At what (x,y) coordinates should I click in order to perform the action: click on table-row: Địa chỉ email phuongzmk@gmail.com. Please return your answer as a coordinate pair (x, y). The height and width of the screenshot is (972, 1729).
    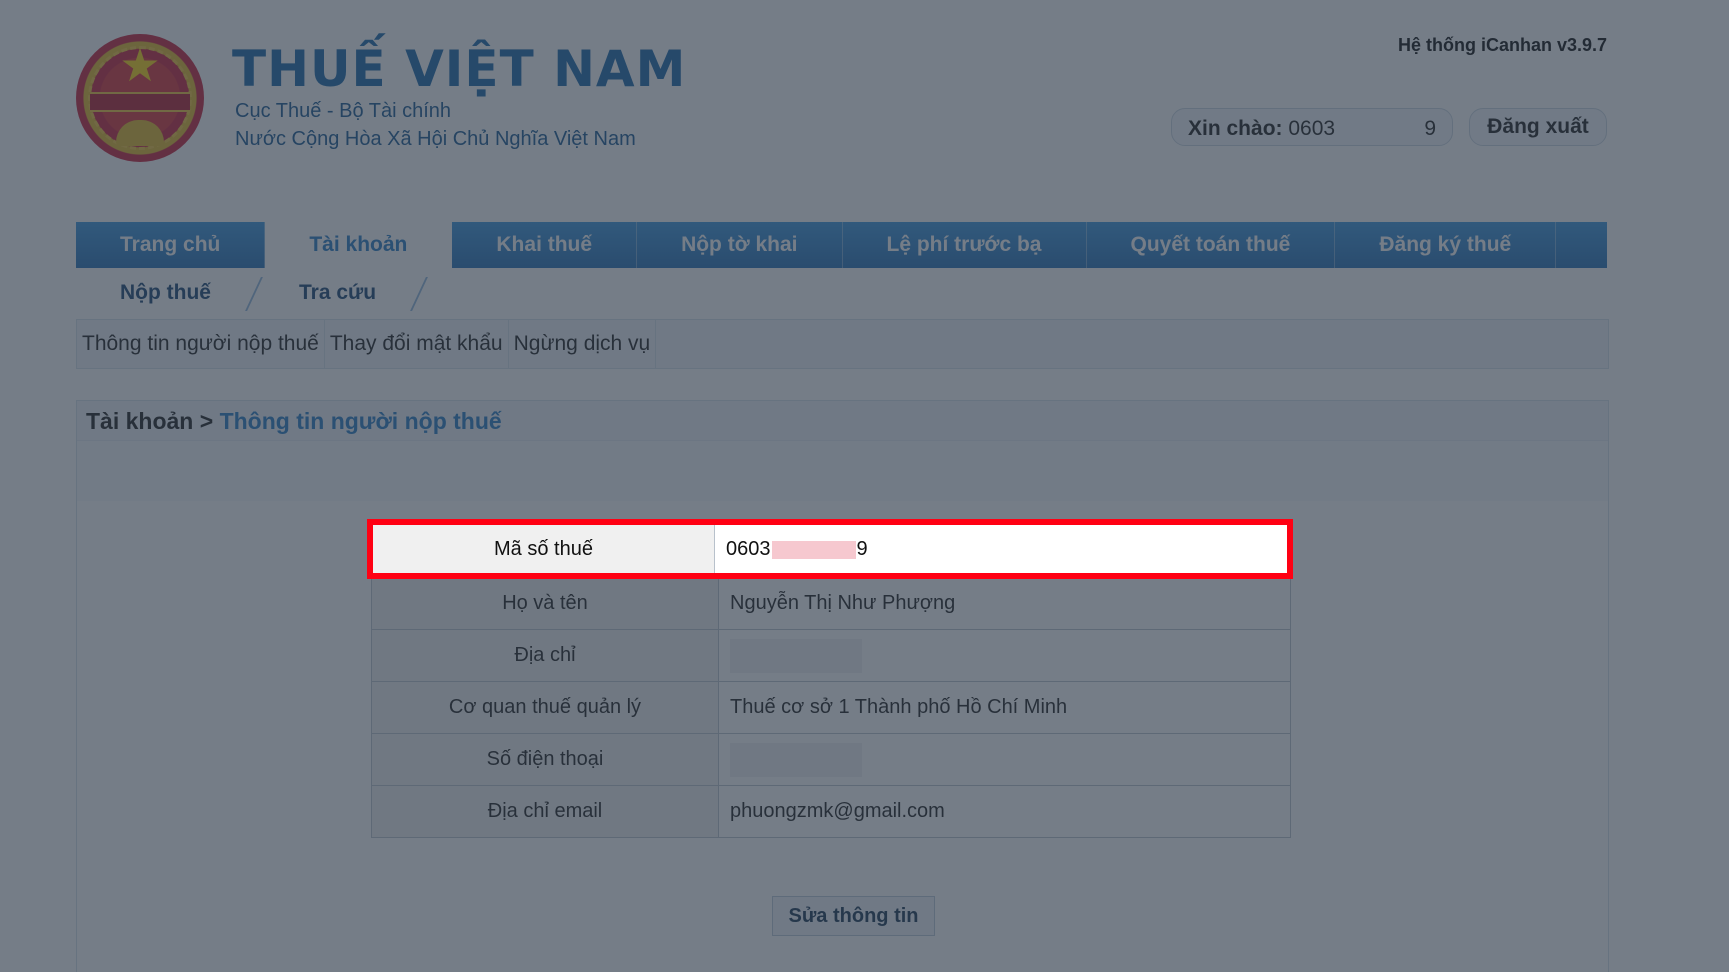
    Looking at the image, I should click on (831, 811).